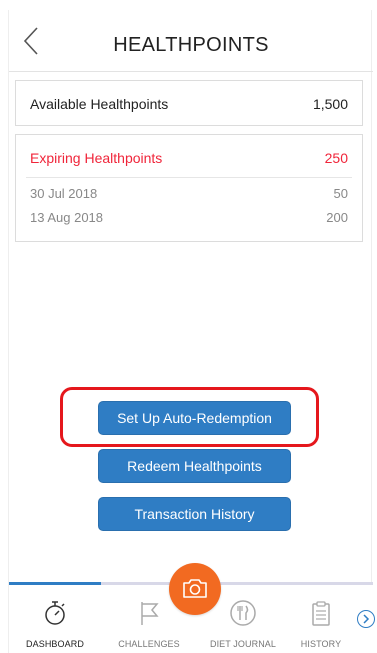 This screenshot has height=653, width=377. What do you see at coordinates (243, 613) in the screenshot?
I see `fork-knife-icon` at bounding box center [243, 613].